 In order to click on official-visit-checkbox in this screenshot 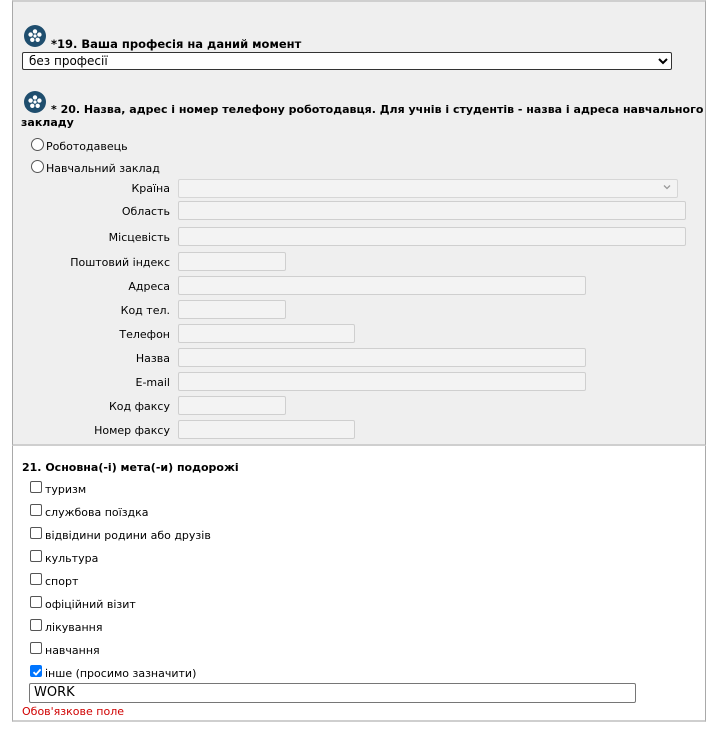, I will do `click(36, 602)`.